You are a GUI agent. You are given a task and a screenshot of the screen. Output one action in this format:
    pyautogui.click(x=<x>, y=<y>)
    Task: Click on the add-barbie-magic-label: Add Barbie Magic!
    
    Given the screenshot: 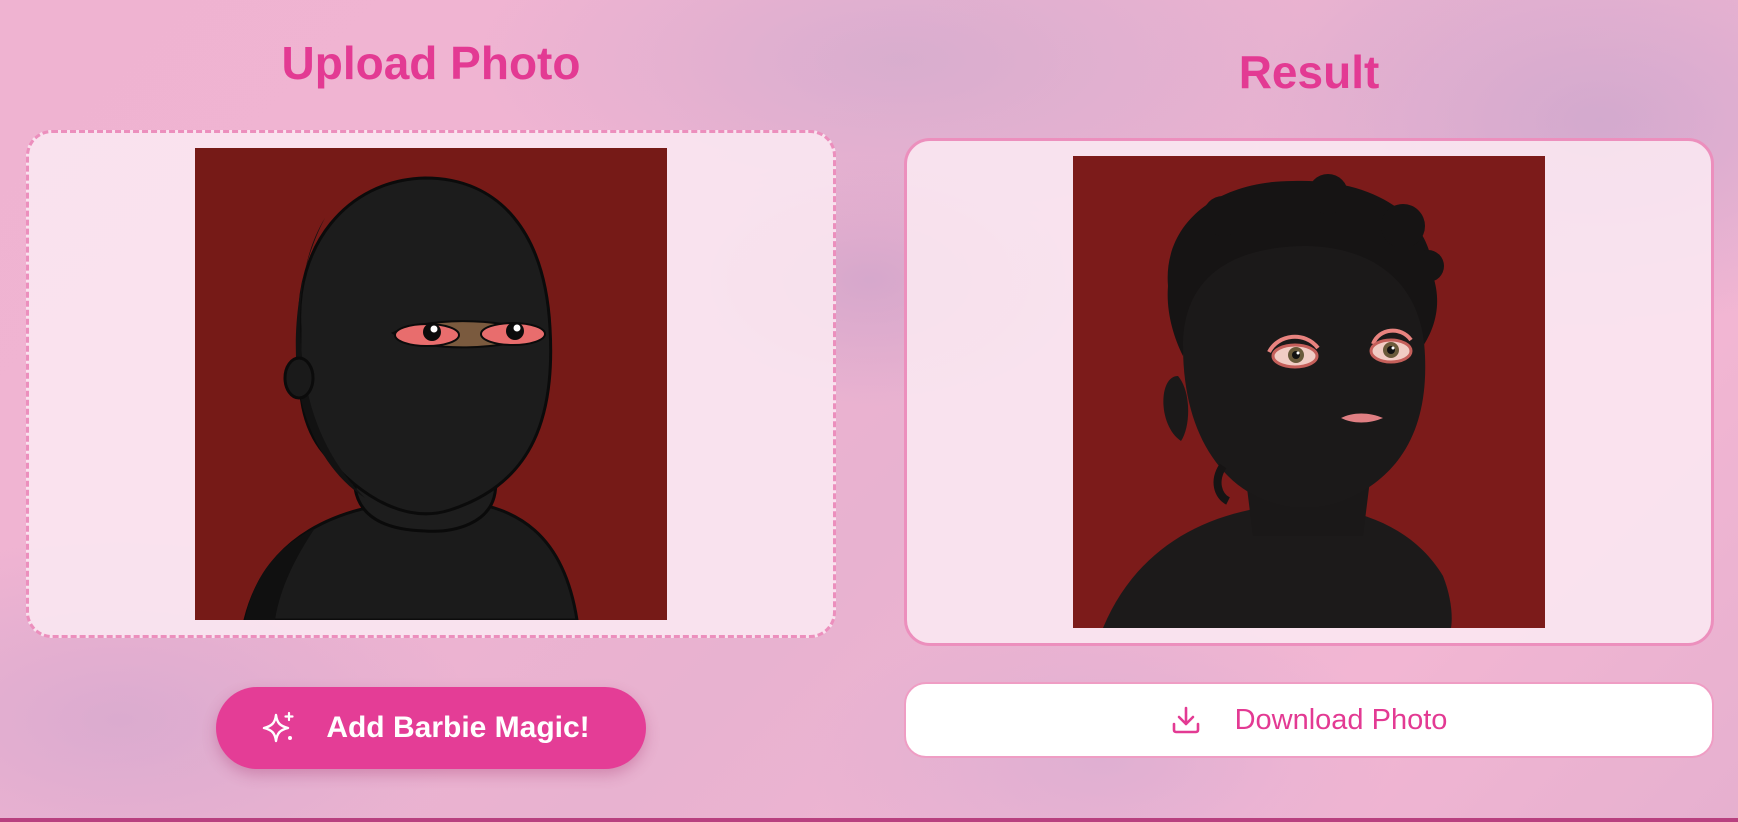 What is the action you would take?
    pyautogui.click(x=458, y=727)
    